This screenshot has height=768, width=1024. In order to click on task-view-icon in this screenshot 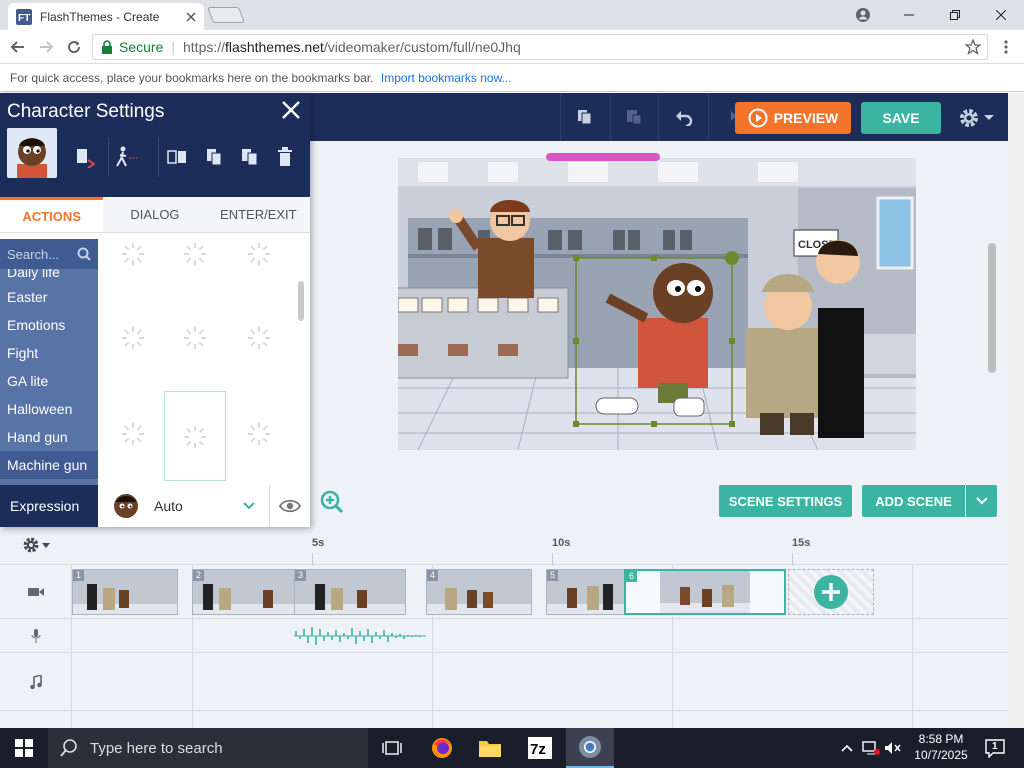, I will do `click(392, 748)`.